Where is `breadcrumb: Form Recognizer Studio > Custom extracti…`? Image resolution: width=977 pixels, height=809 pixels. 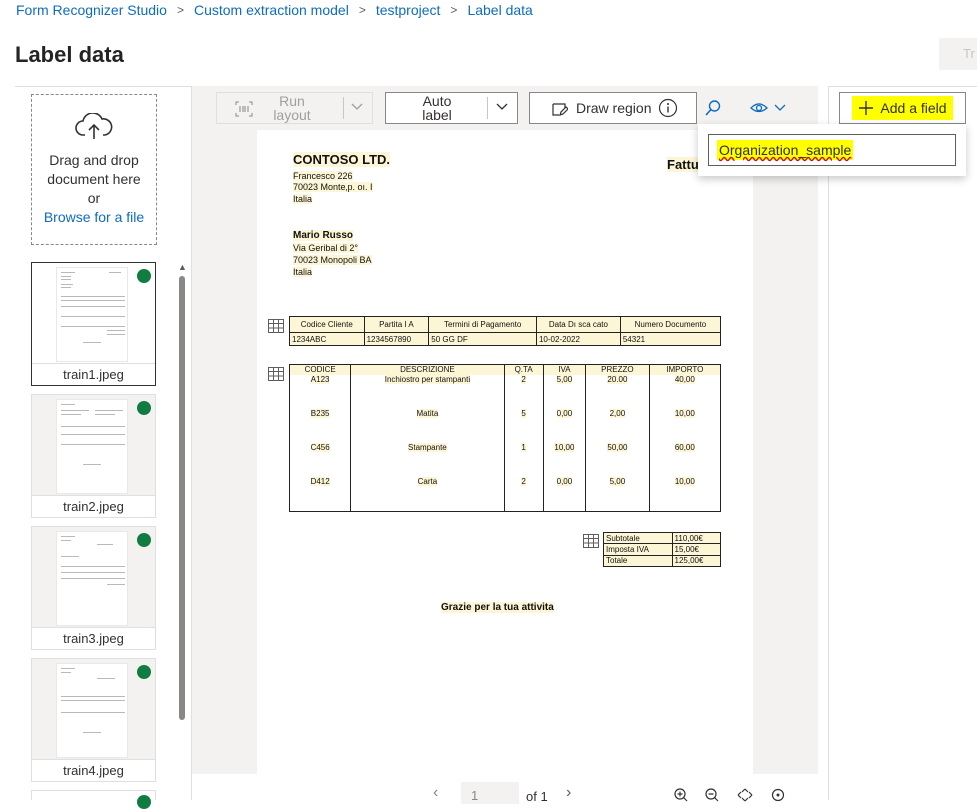
breadcrumb: Form Recognizer Studio > Custom extracti… is located at coordinates (274, 10).